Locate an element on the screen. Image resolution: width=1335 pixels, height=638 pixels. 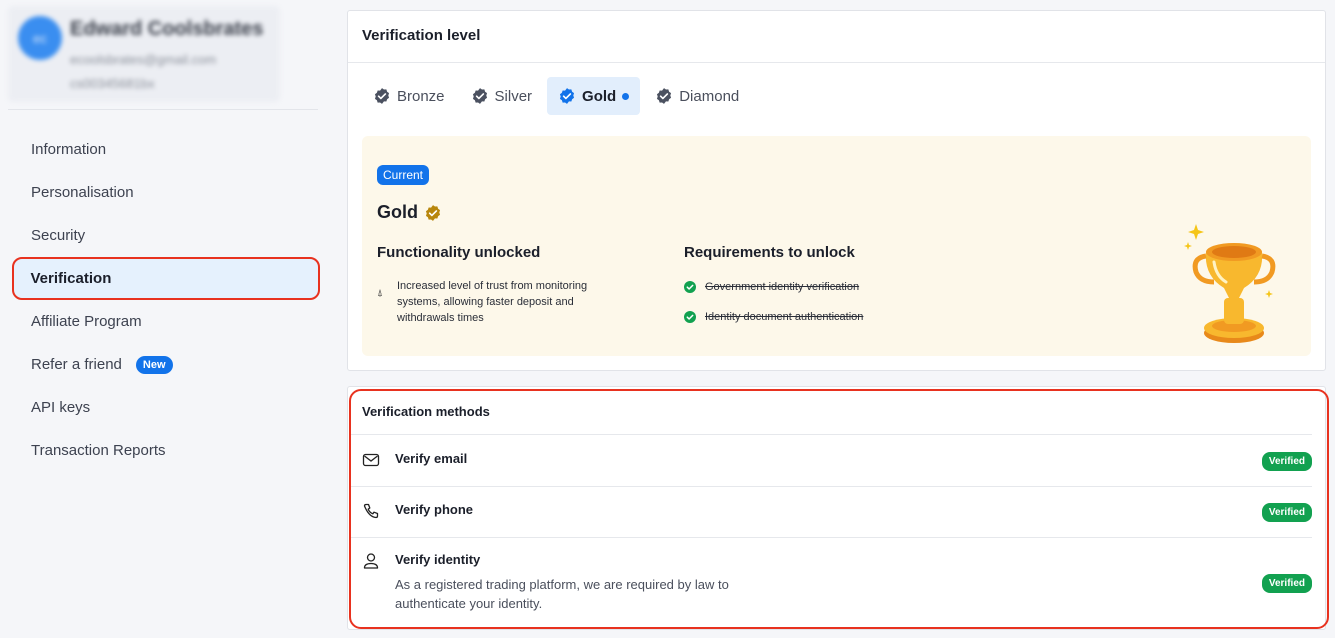
sidebar-item-label: Transaction Reports is located at coordinates (98, 450).